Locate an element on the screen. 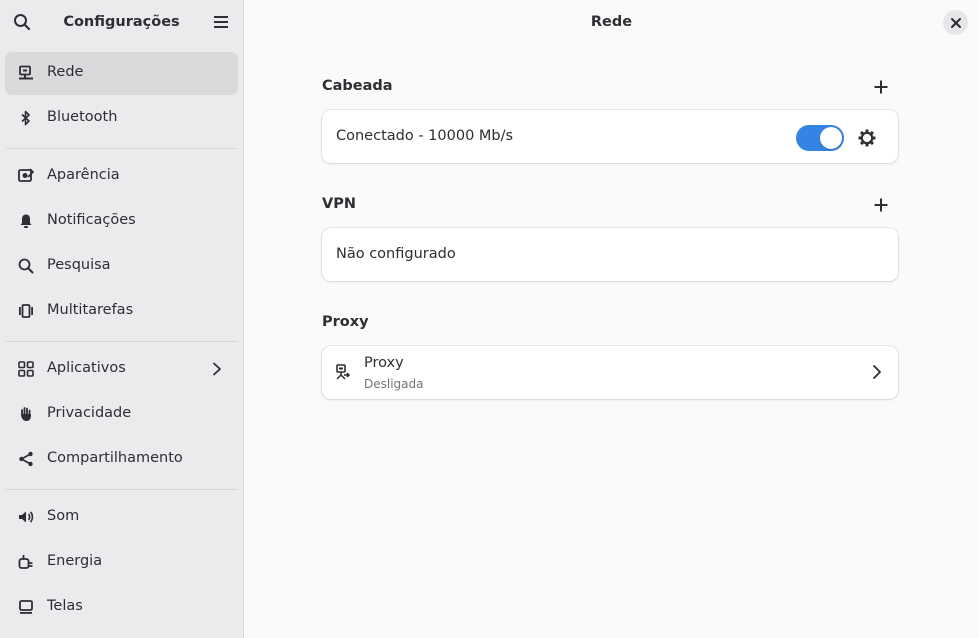 Image resolution: width=979 pixels, height=638 pixels. sidebar-item-aplicativos: Aplicativos is located at coordinates (121, 369).